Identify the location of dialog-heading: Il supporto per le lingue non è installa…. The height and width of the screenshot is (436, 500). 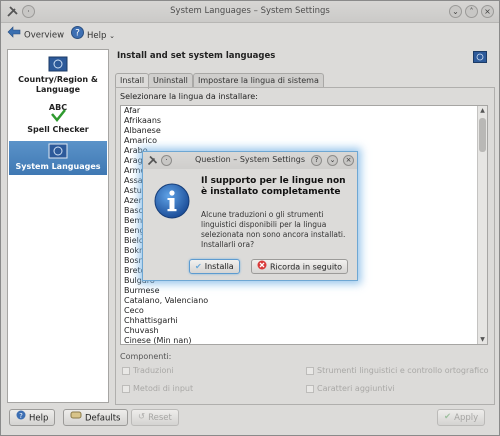
(273, 186).